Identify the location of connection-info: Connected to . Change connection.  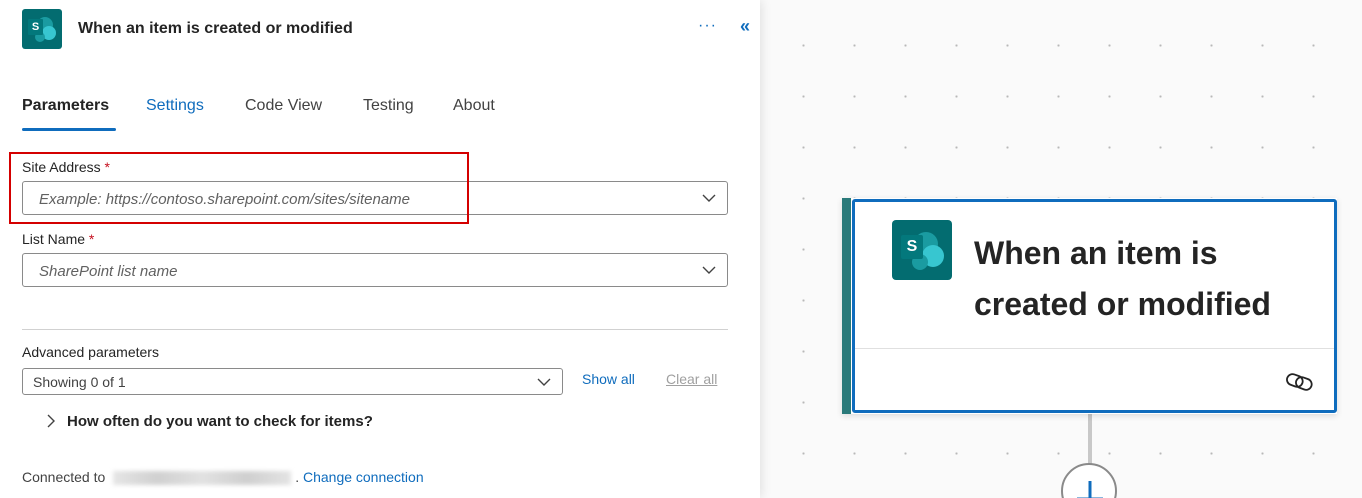
(223, 477).